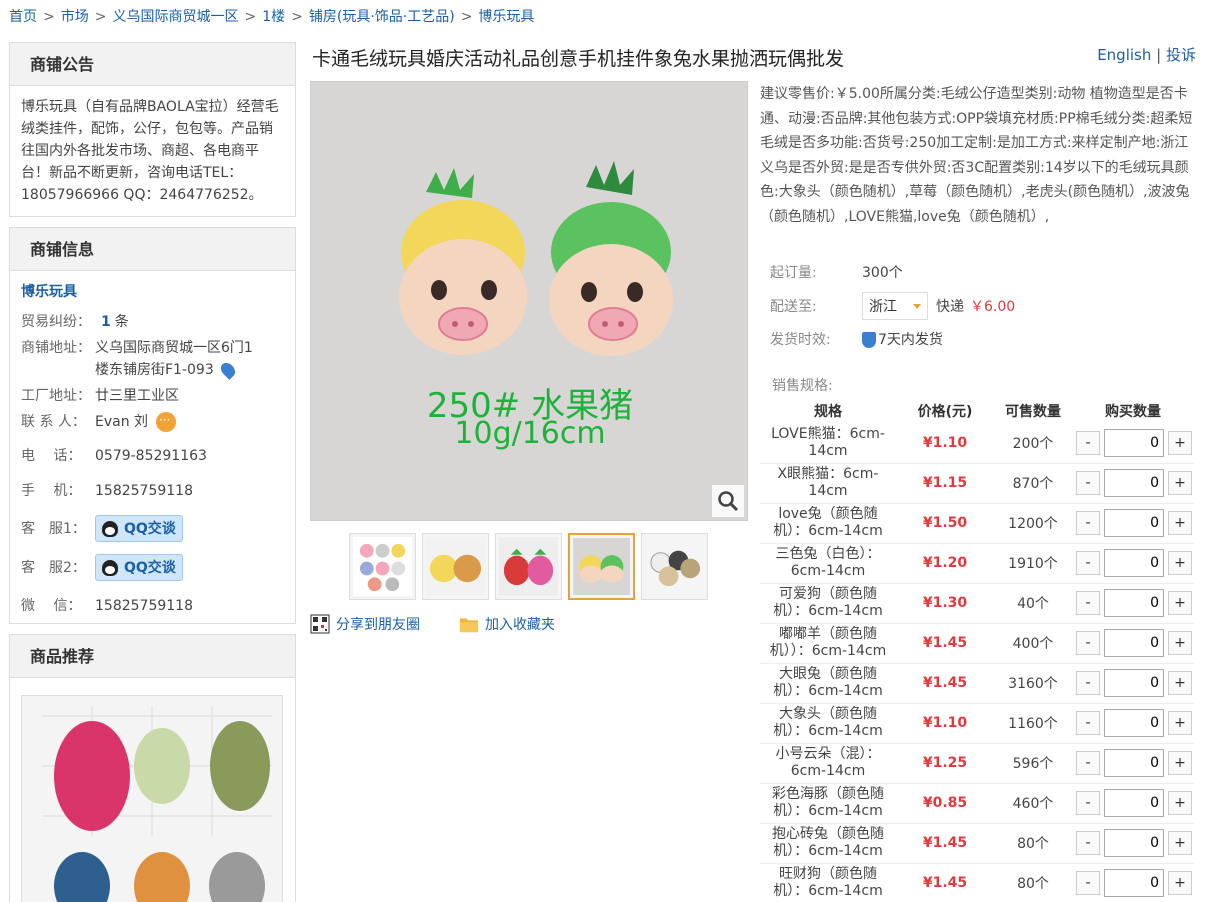 Image resolution: width=1208 pixels, height=902 pixels. I want to click on spec-row: 大眼兔（颜色随机）：6cm-14cm¥1.453160个-+, so click(977, 683).